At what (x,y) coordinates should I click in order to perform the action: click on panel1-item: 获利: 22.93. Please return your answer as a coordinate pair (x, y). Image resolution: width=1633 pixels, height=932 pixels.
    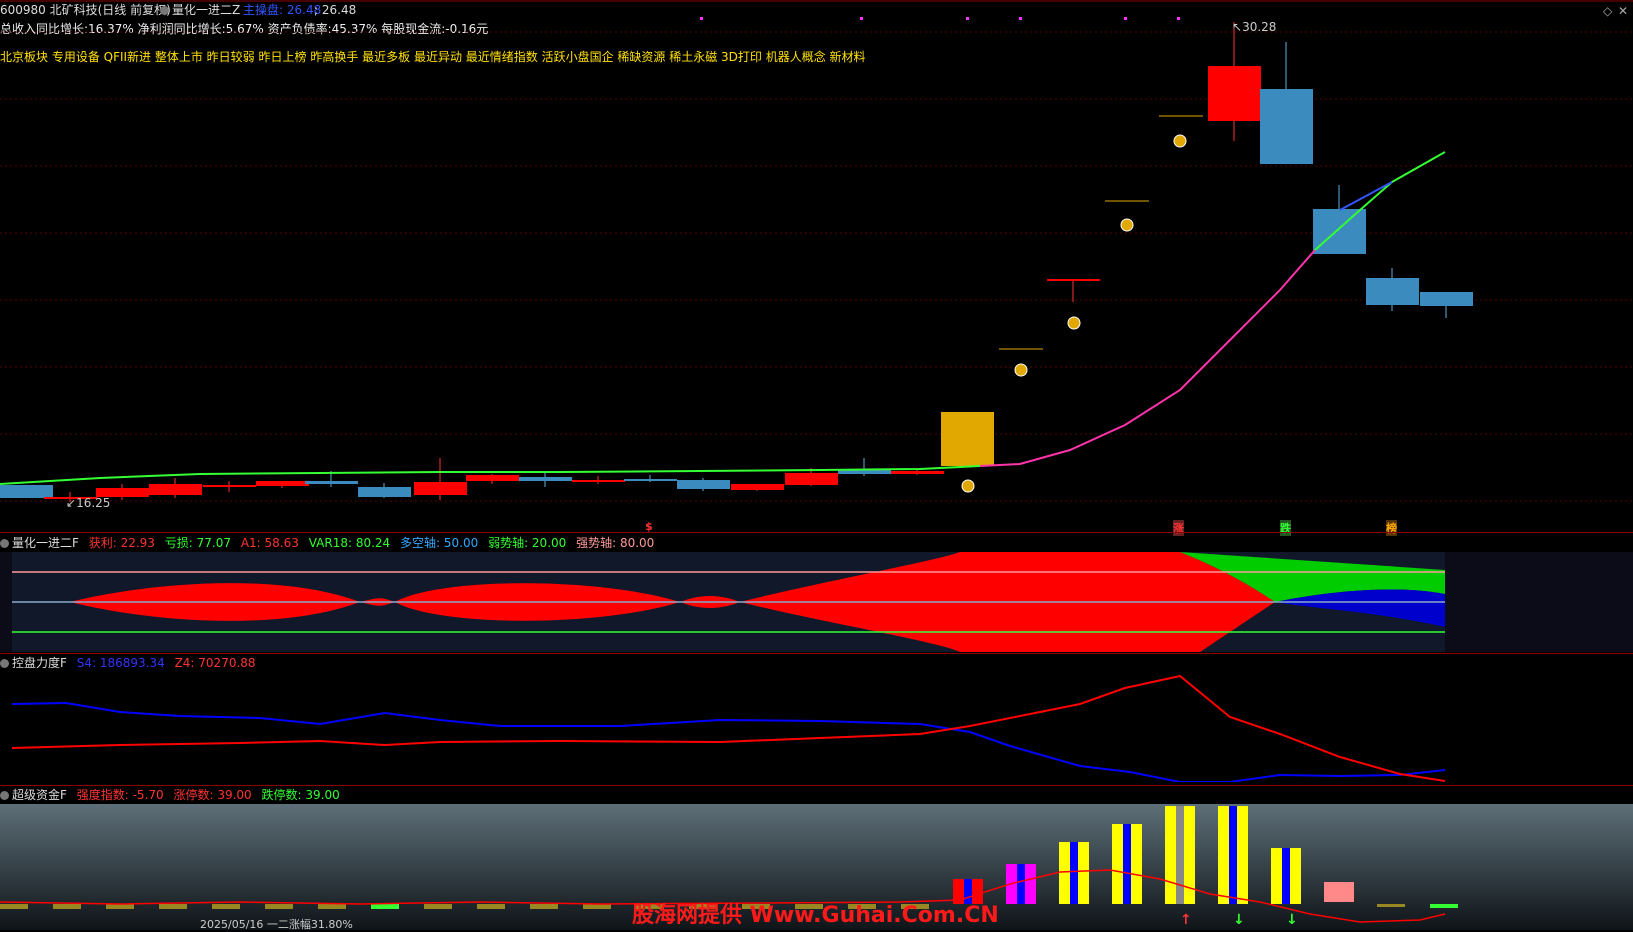
    Looking at the image, I should click on (121, 543).